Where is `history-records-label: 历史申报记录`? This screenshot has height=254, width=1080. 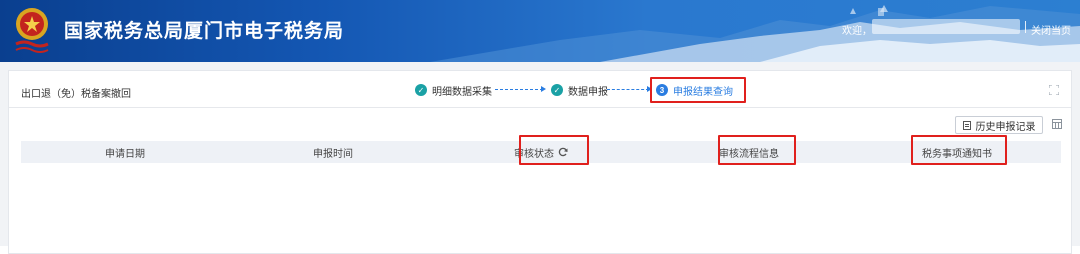 history-records-label: 历史申报记录 is located at coordinates (1005, 127).